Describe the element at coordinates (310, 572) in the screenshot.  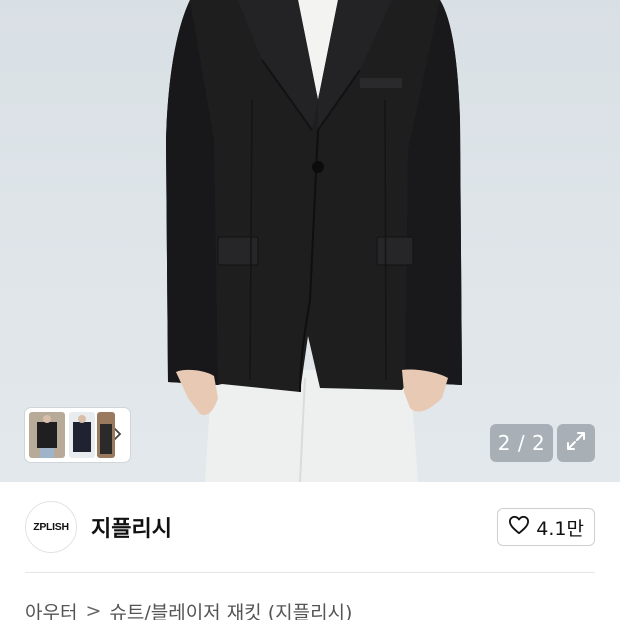
I see `divider` at that location.